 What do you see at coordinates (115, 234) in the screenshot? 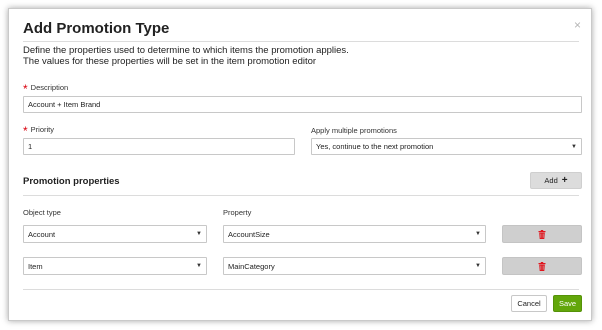
I see `object-type-select: Account ▼` at bounding box center [115, 234].